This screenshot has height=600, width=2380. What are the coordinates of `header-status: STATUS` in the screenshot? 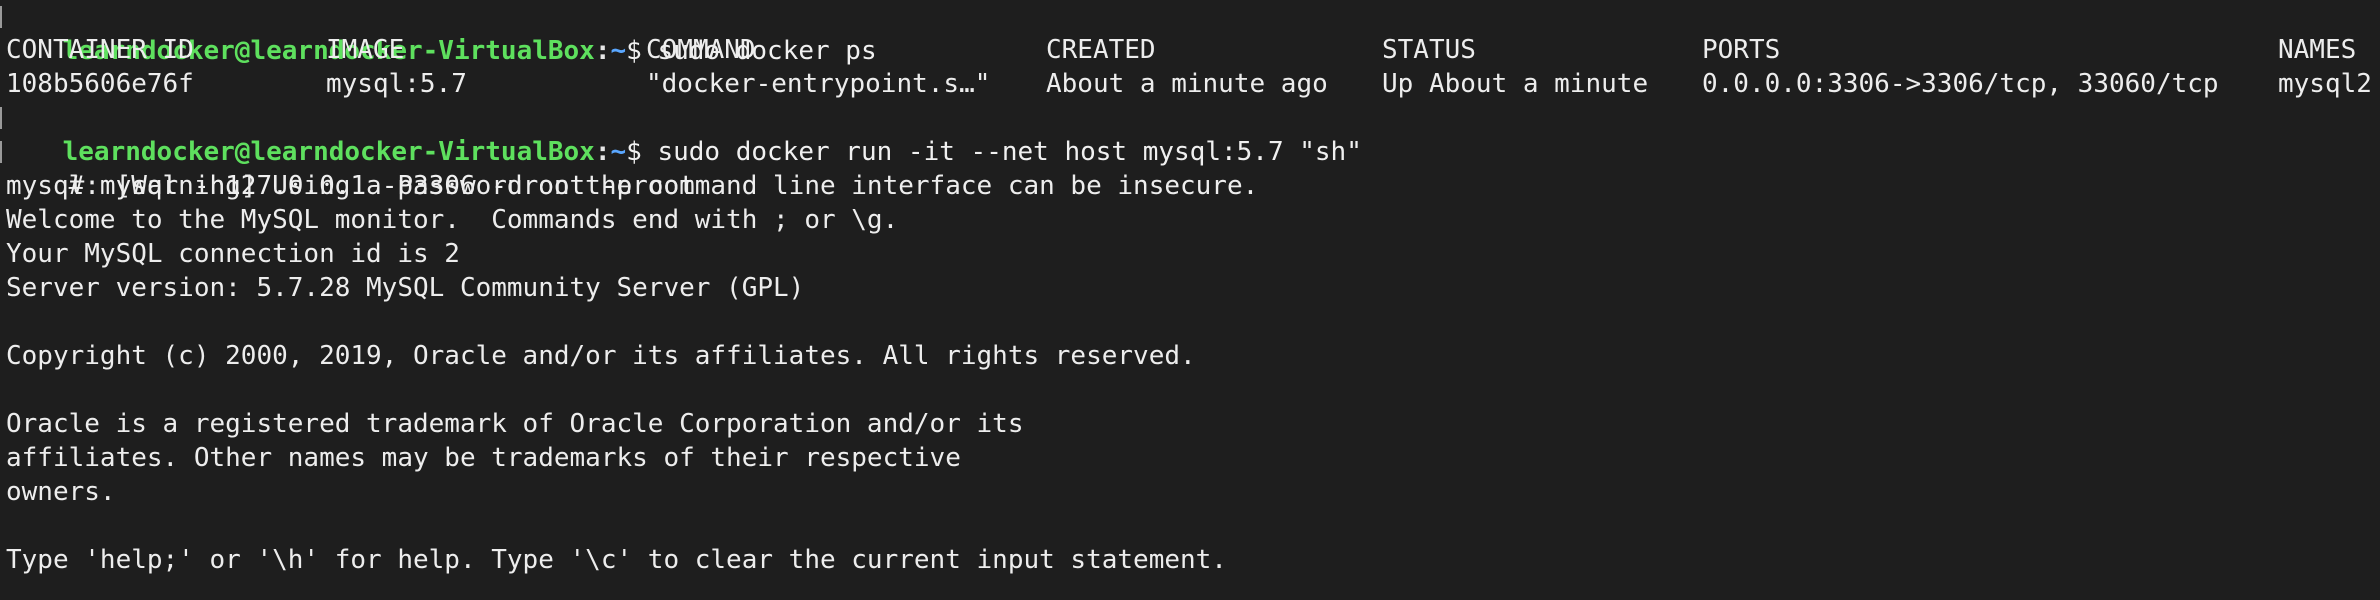 It's located at (1429, 50).